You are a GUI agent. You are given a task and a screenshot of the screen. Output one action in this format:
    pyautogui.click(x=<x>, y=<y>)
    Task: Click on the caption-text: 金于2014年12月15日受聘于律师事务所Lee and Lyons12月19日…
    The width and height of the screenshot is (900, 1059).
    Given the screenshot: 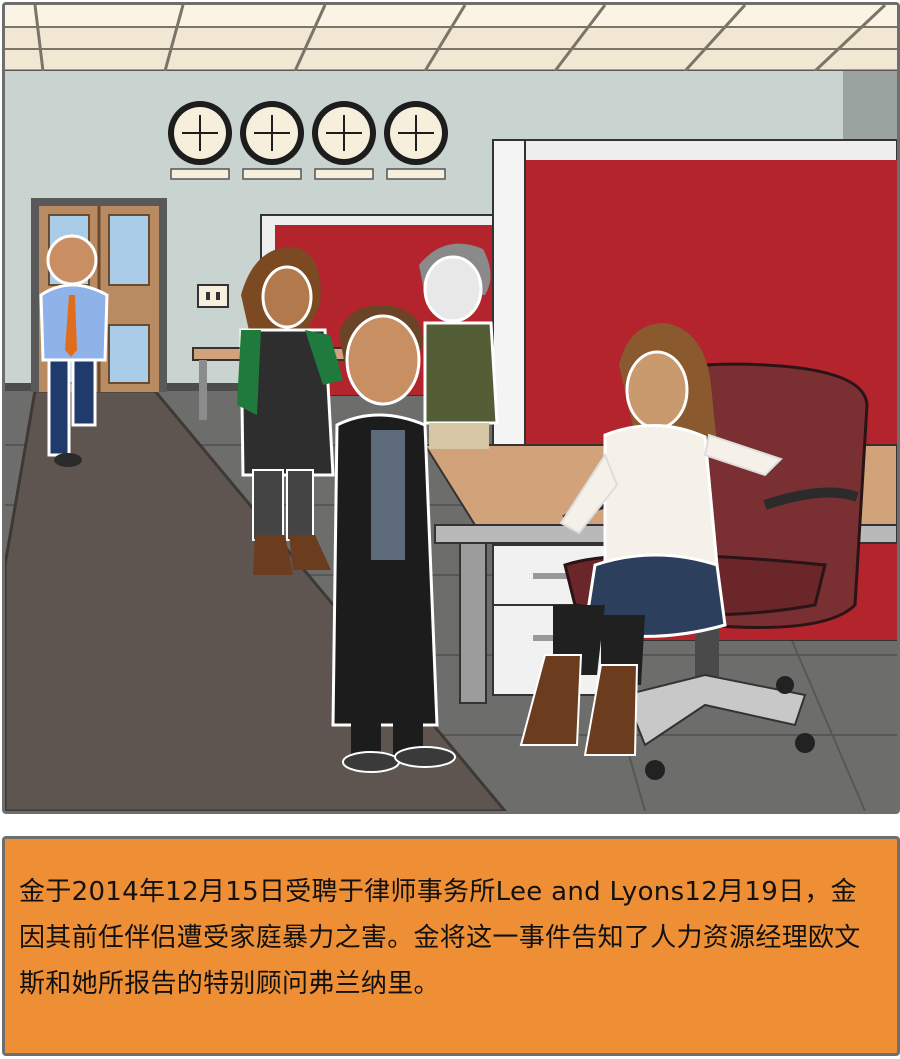 What is the action you would take?
    pyautogui.click(x=440, y=938)
    